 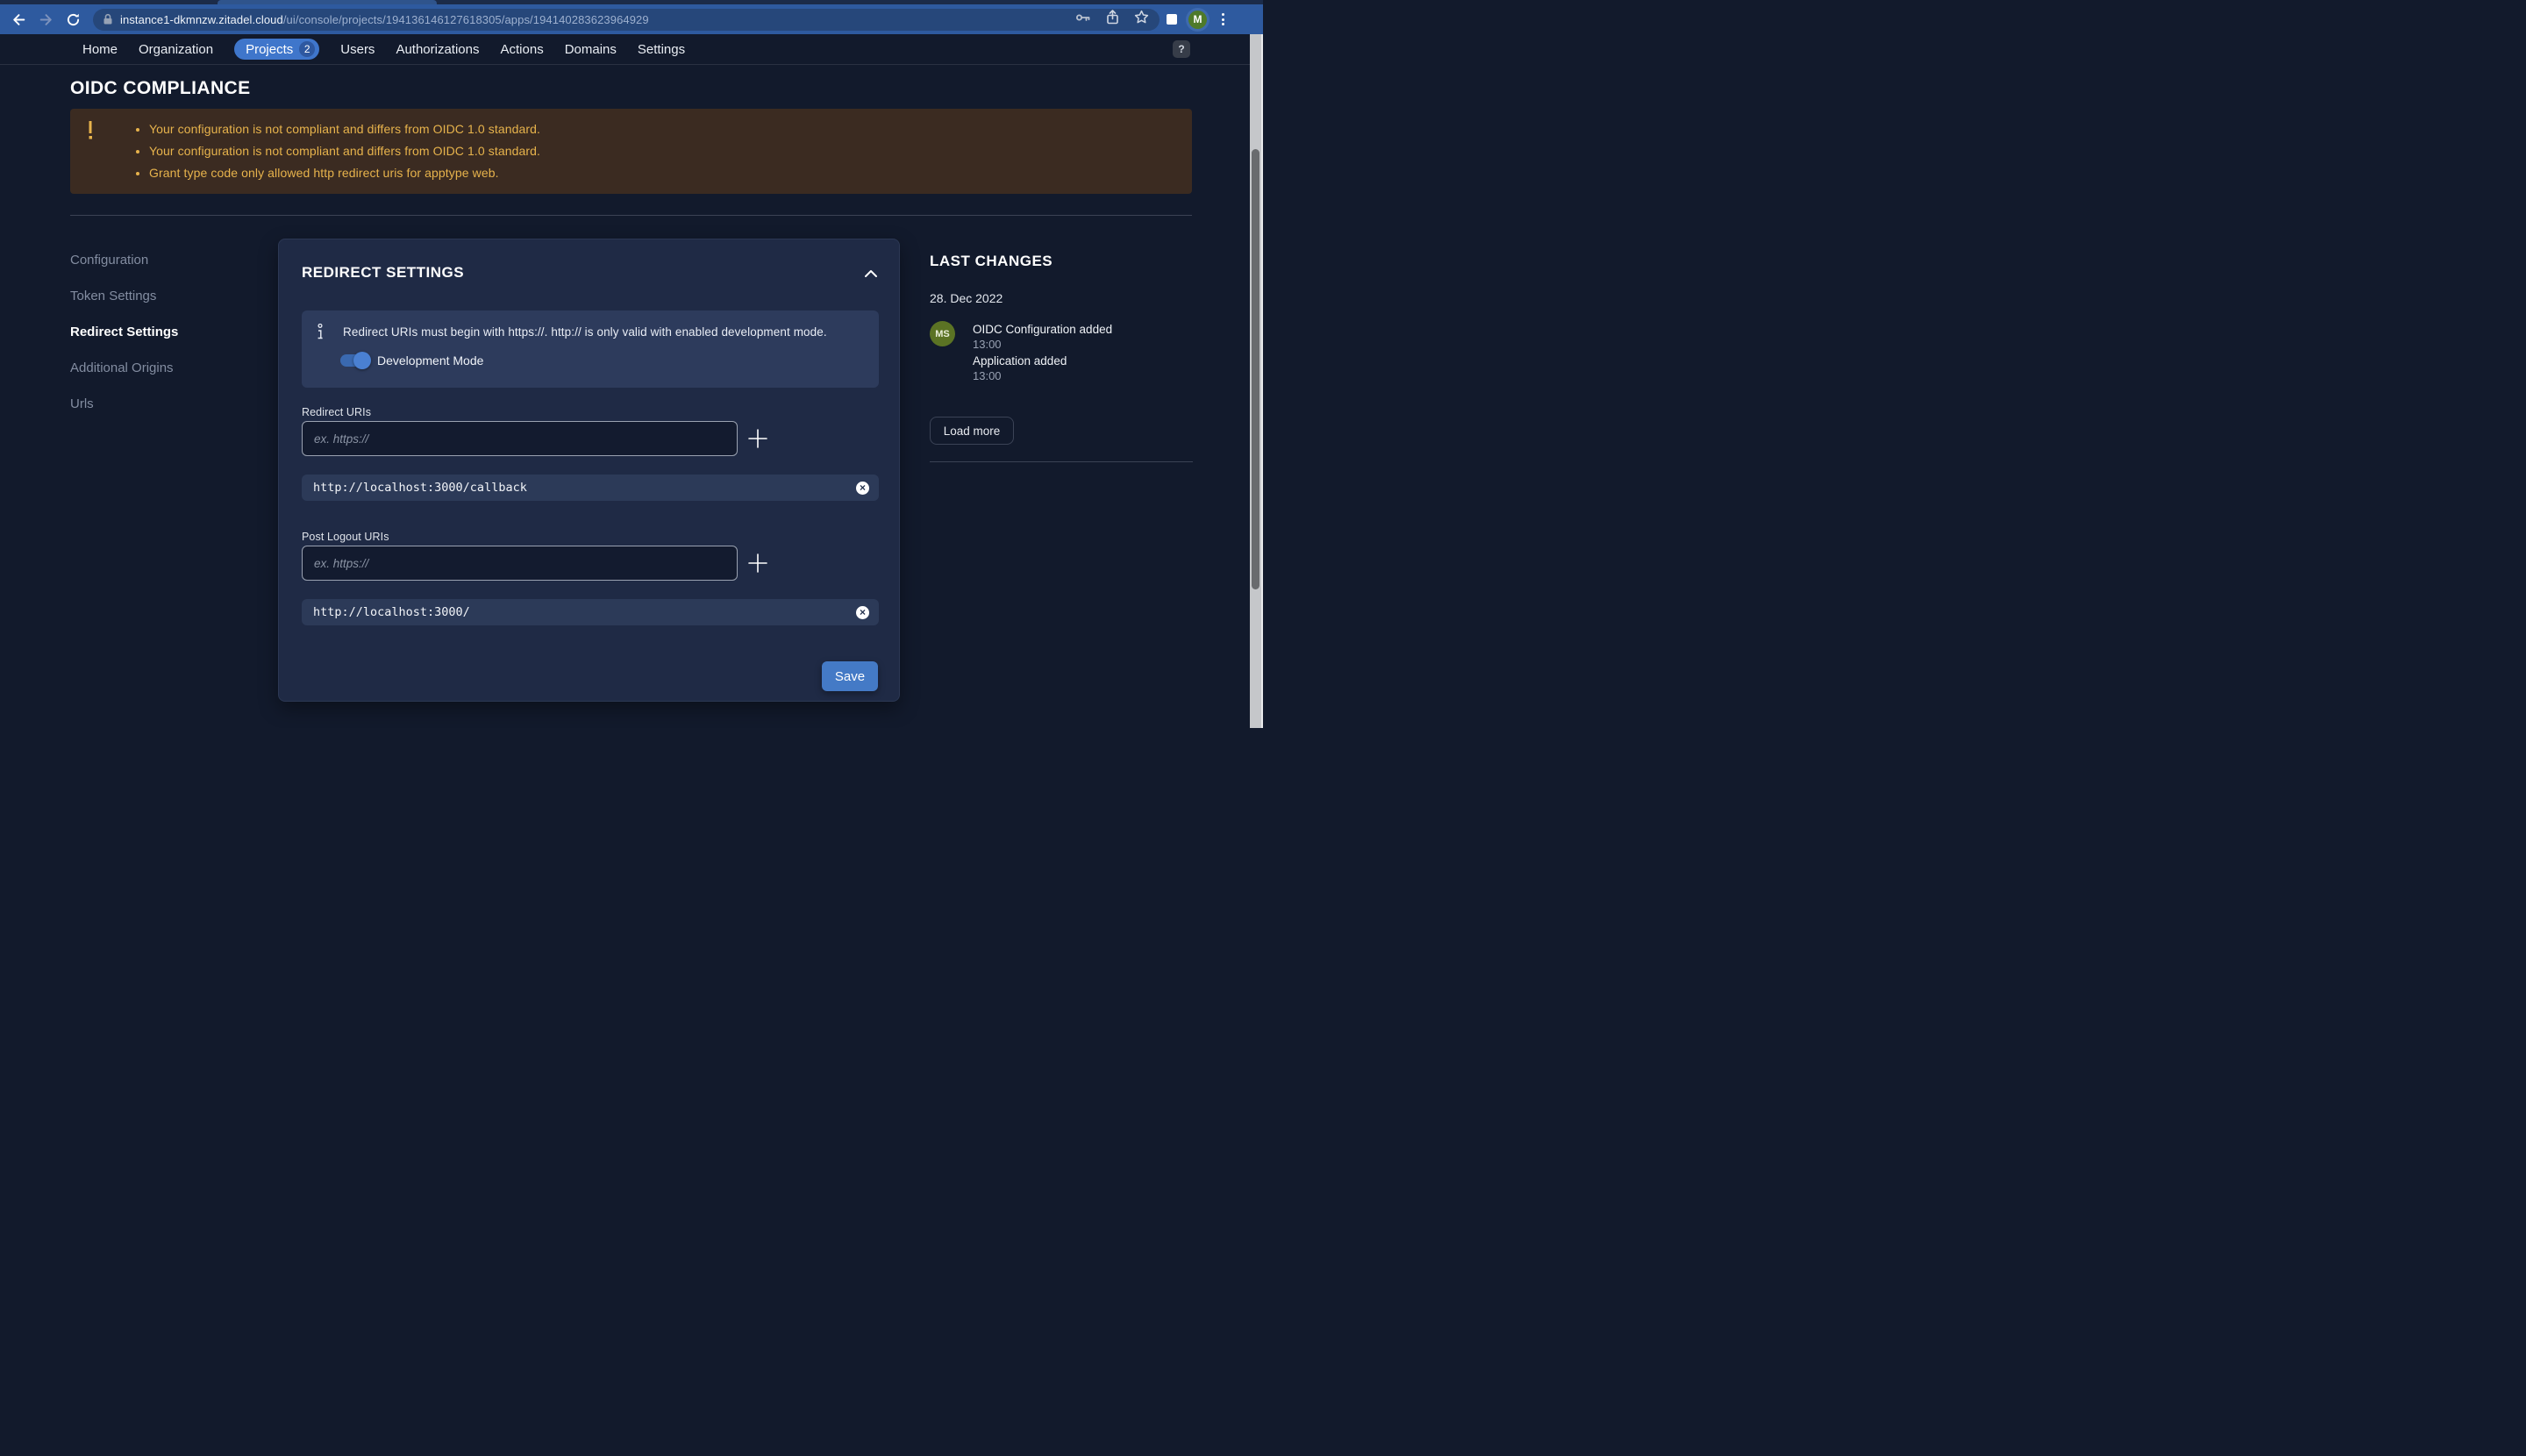 I want to click on nav-item-users: Users, so click(x=357, y=49).